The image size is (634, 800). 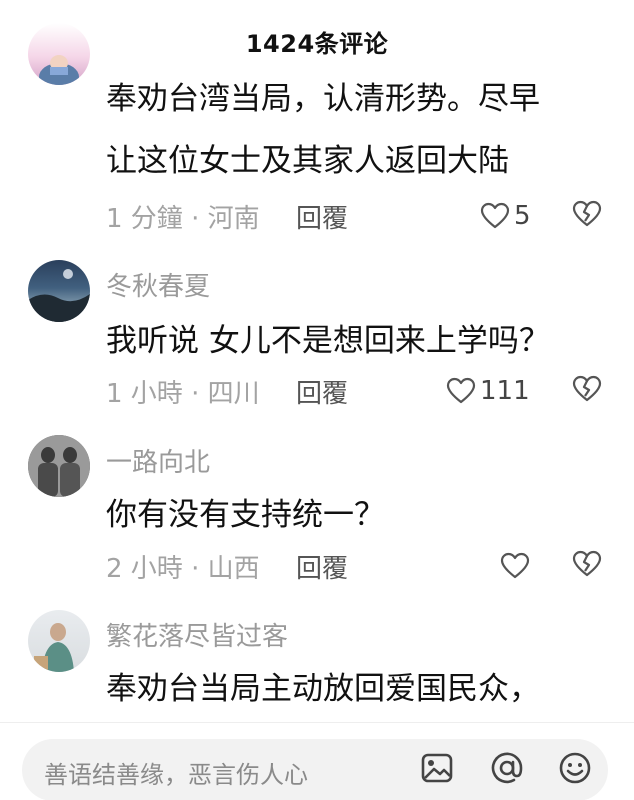 What do you see at coordinates (158, 284) in the screenshot?
I see `commenter-name: 冬秋春夏` at bounding box center [158, 284].